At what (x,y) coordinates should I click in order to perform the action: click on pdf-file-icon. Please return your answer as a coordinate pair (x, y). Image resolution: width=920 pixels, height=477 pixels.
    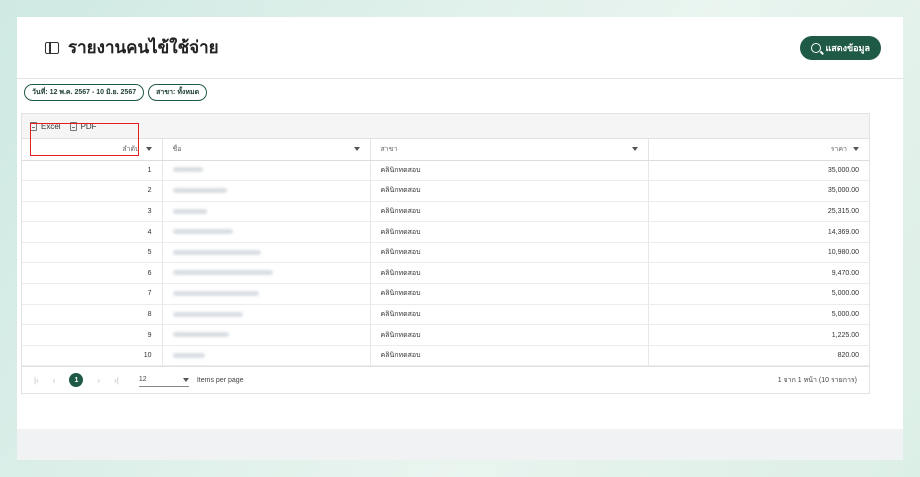
    Looking at the image, I should click on (73, 126).